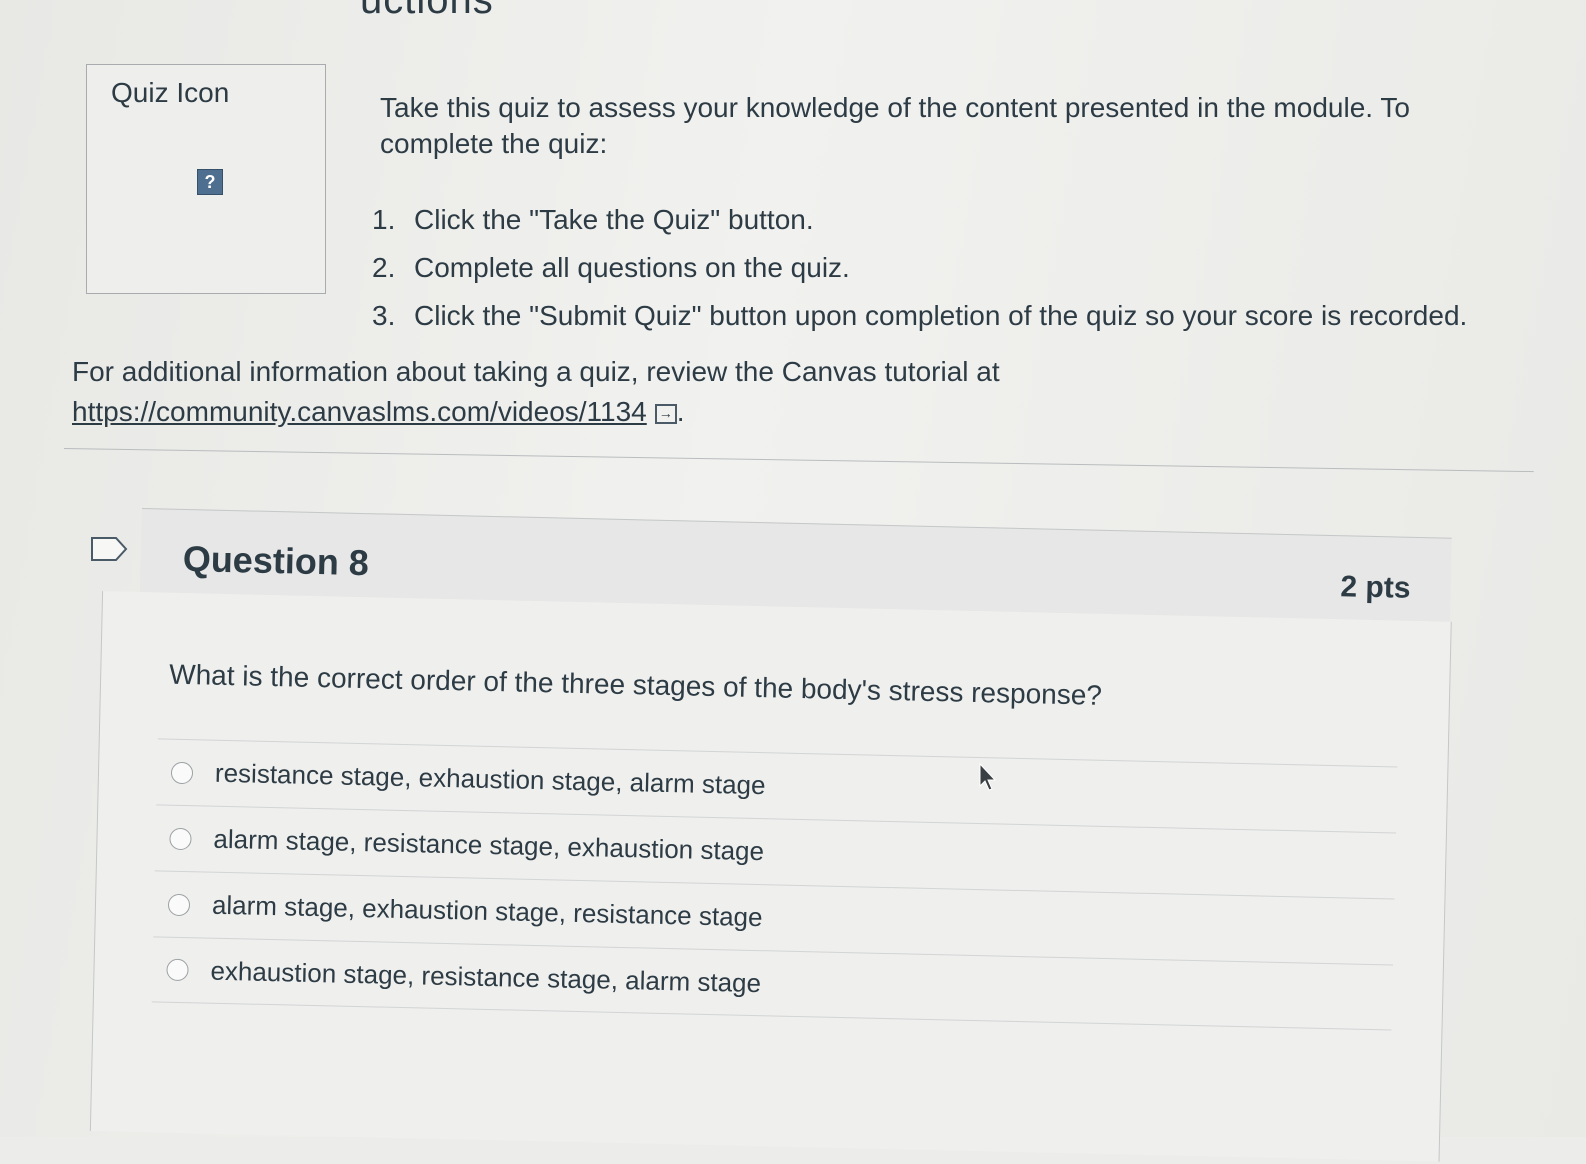  Describe the element at coordinates (1375, 587) in the screenshot. I see `question-points: 2 pts` at that location.